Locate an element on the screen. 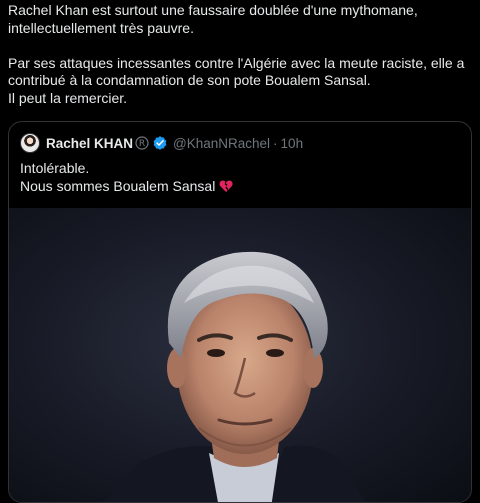 The height and width of the screenshot is (503, 480). author-name: Rachel KHAN is located at coordinates (89, 143).